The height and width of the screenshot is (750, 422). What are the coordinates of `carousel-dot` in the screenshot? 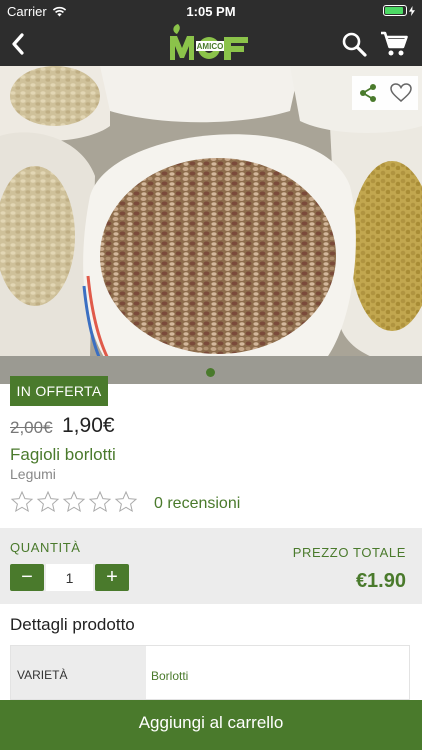 It's located at (210, 372).